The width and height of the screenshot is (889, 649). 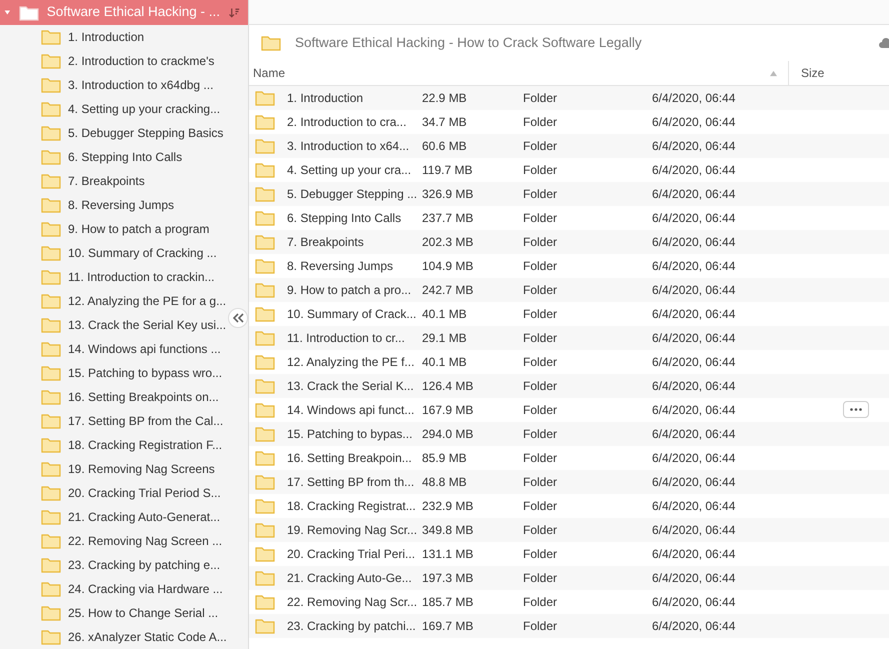 I want to click on tree-item: 7. Breakpoints, so click(x=93, y=181).